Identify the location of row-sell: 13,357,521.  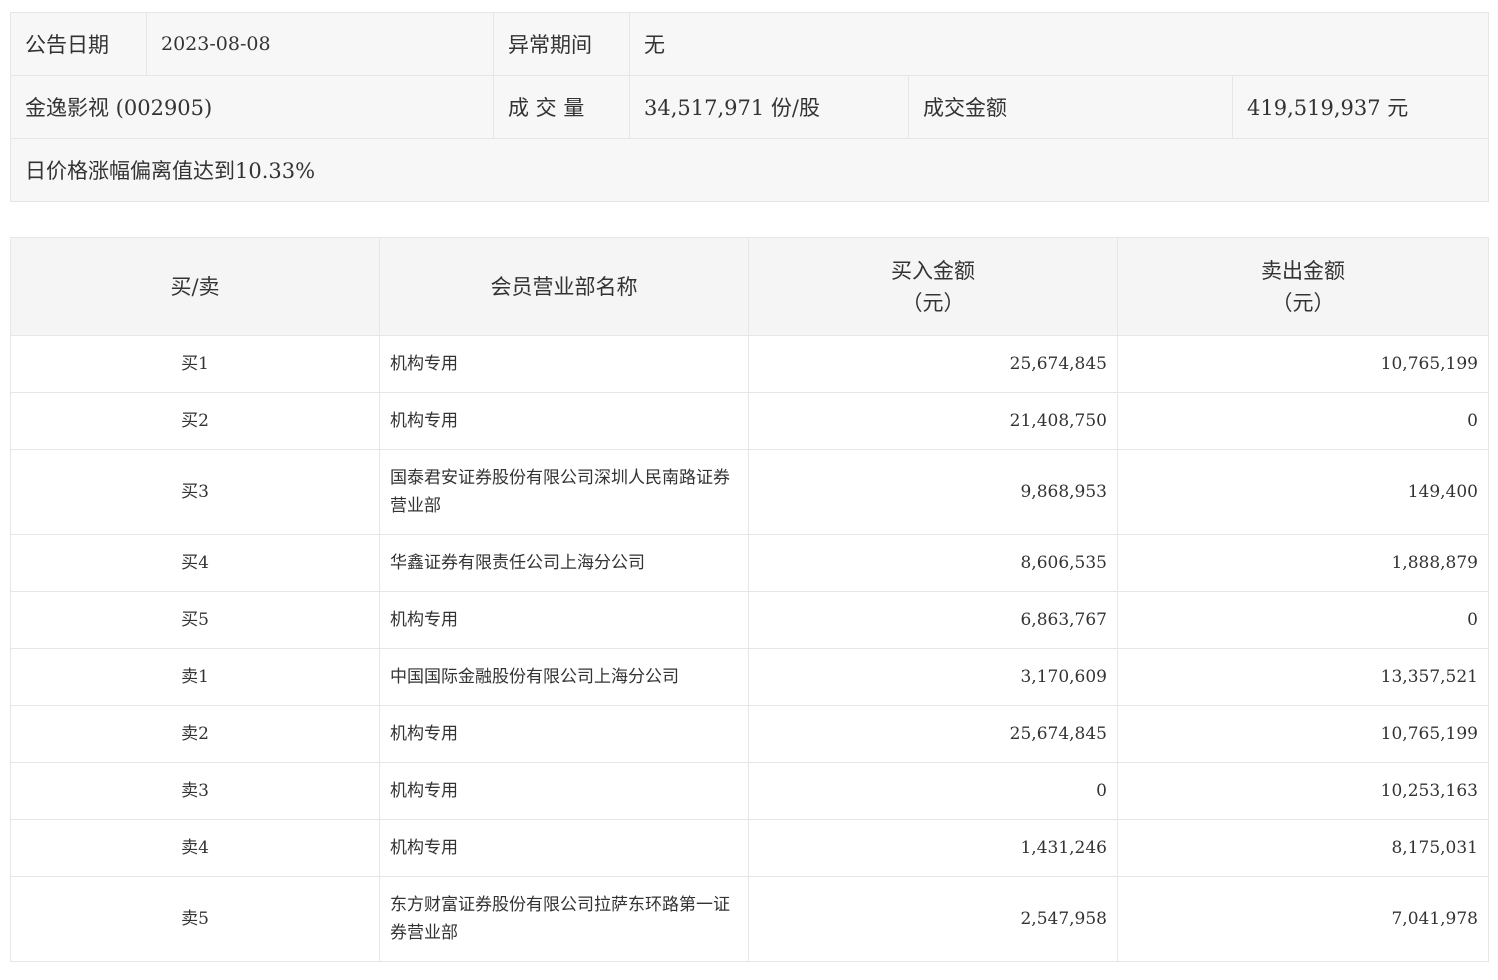
(1303, 677).